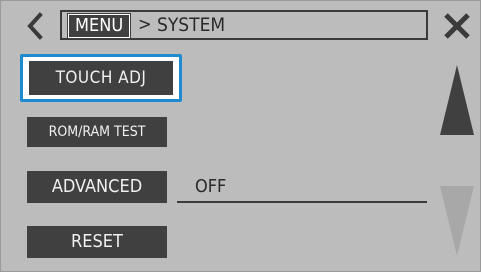 This screenshot has height=272, width=481. I want to click on scroll-up-triangle-icon, so click(457, 100).